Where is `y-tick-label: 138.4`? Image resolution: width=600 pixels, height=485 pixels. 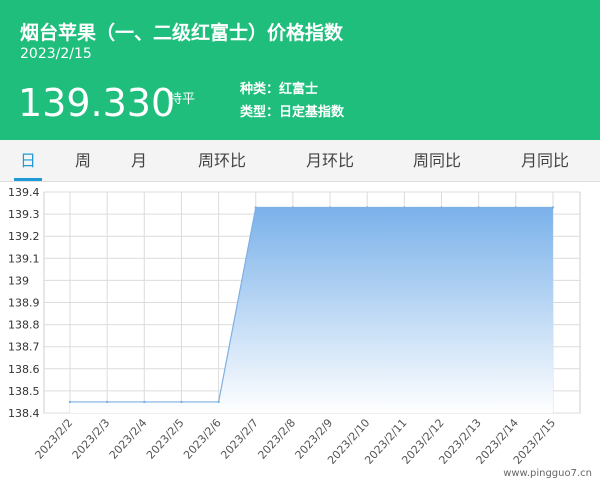 y-tick-label: 138.4 is located at coordinates (24, 413).